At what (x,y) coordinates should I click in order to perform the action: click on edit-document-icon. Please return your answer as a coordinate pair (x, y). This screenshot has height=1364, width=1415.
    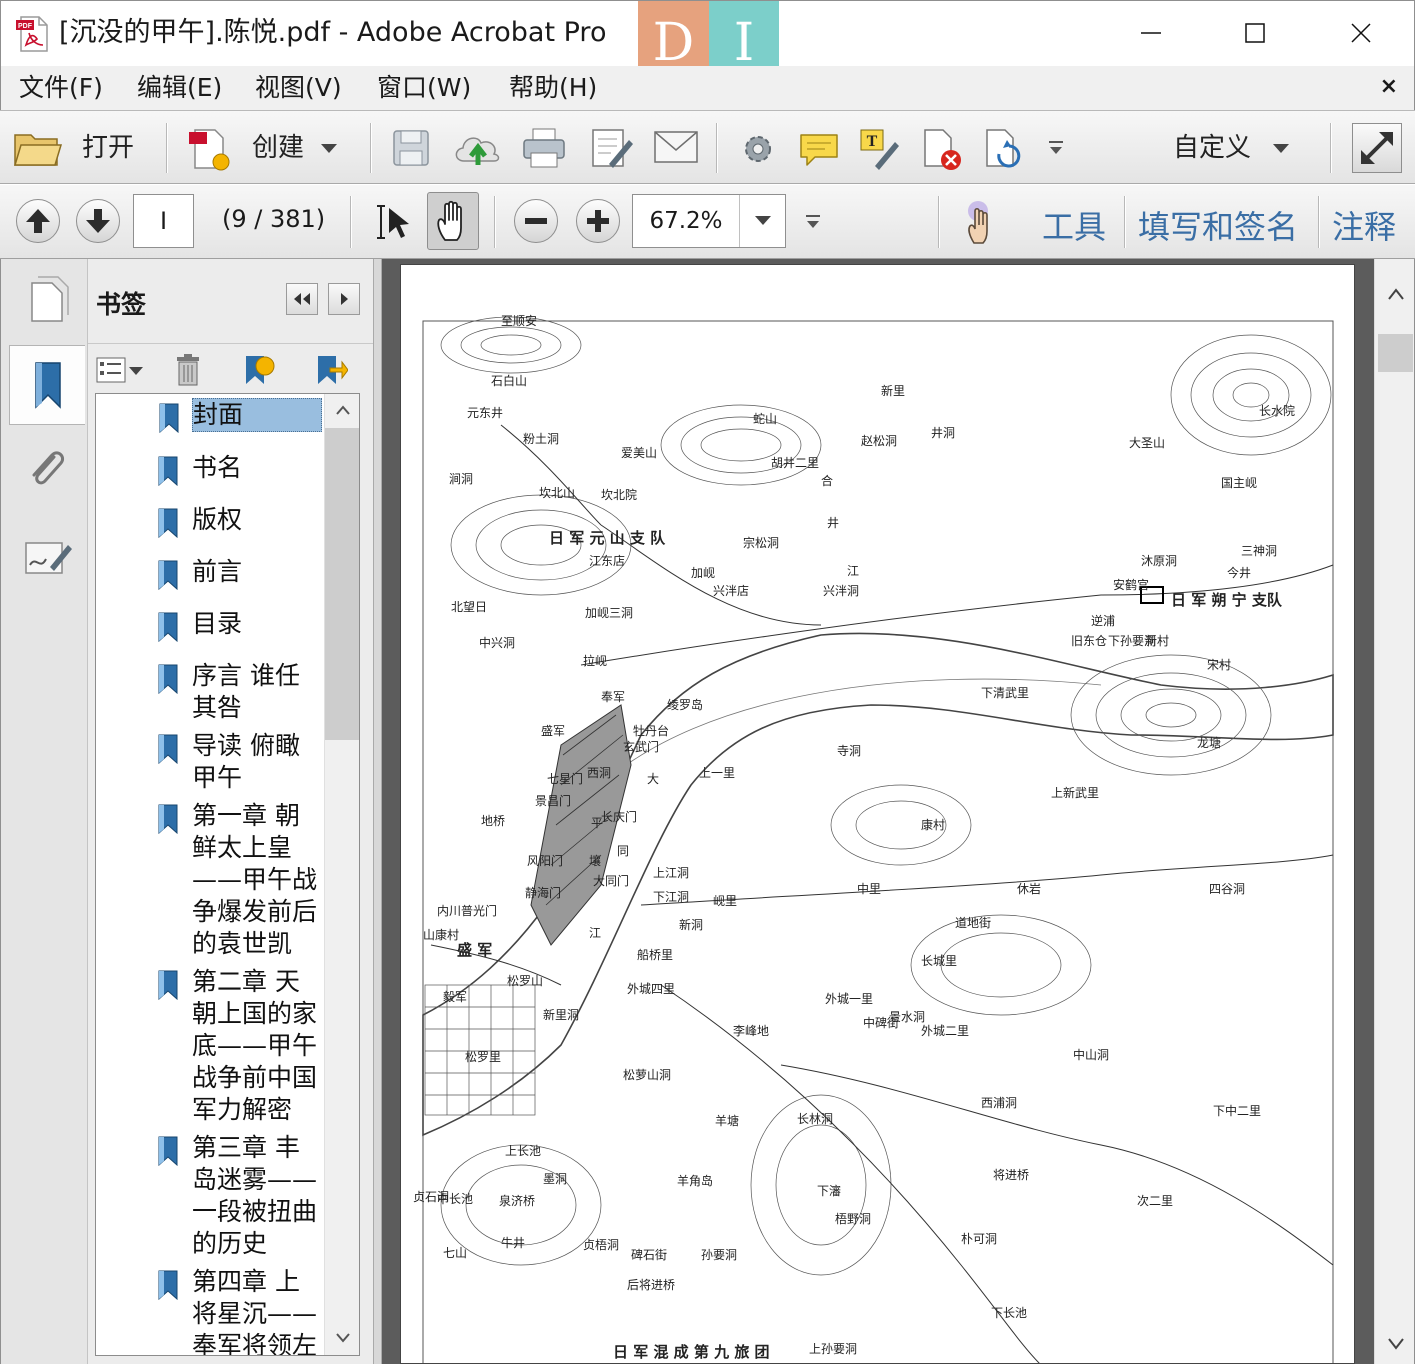
    Looking at the image, I should click on (612, 148).